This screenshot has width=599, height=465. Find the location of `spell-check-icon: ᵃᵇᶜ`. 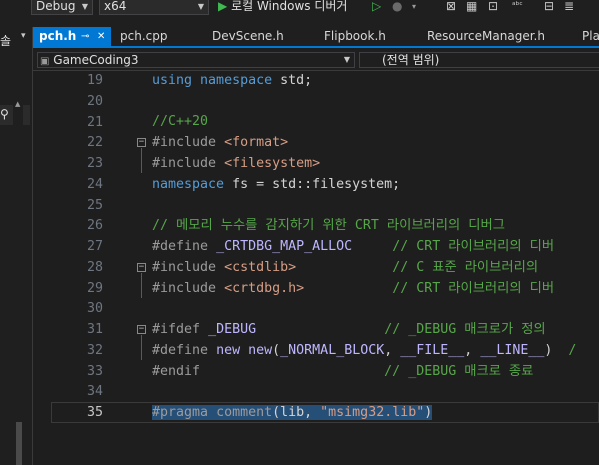

spell-check-icon: ᵃᵇᶜ is located at coordinates (517, 6).